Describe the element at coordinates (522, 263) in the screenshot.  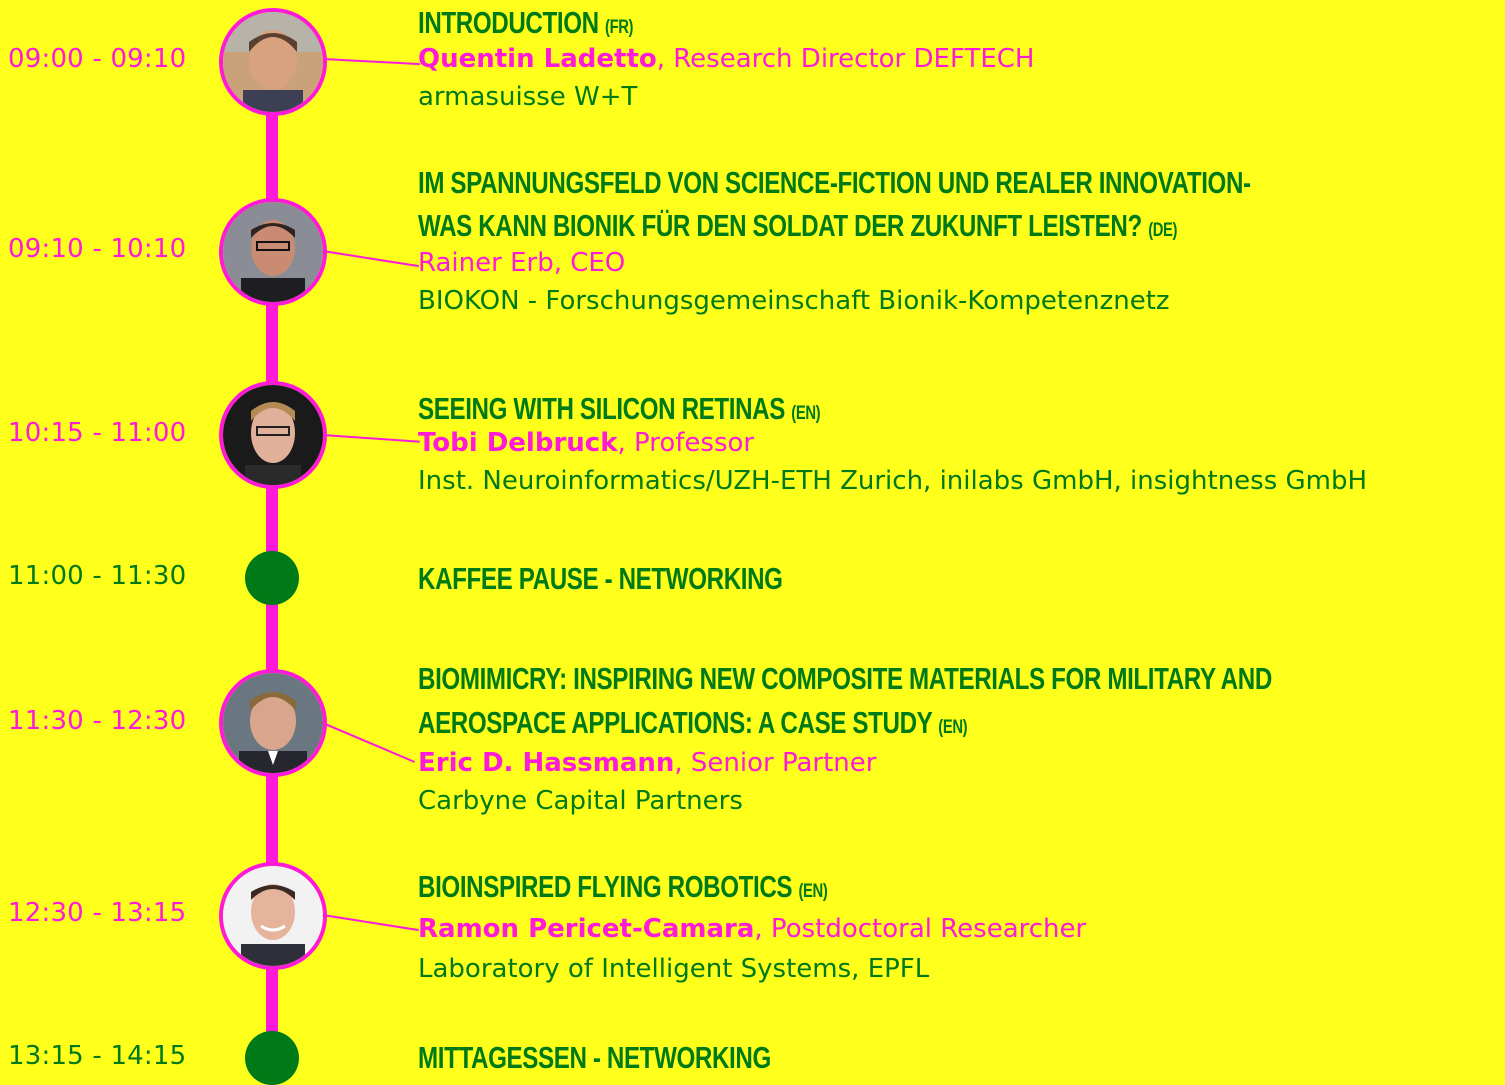
I see `speaker: Rainer Erb, CEO` at that location.